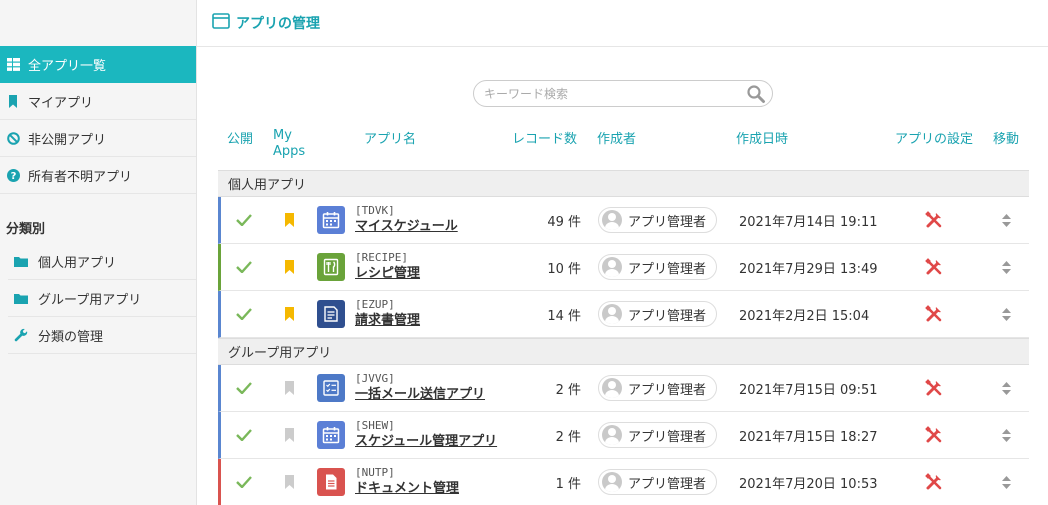  What do you see at coordinates (90, 300) in the screenshot?
I see `sidebar-category-label: グループ用アプリ` at bounding box center [90, 300].